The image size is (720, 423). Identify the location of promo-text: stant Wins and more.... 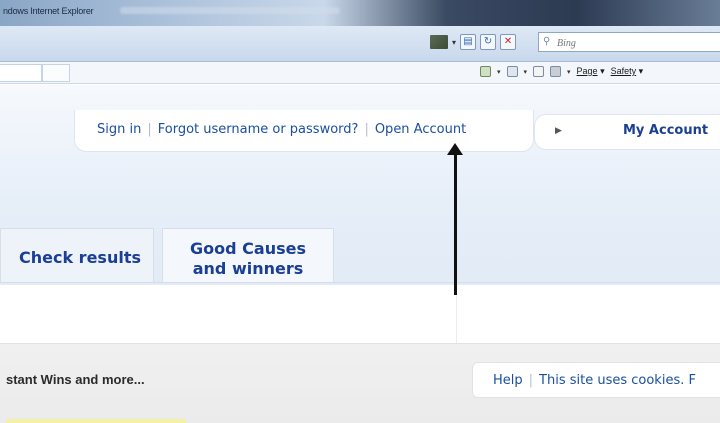
(75, 379).